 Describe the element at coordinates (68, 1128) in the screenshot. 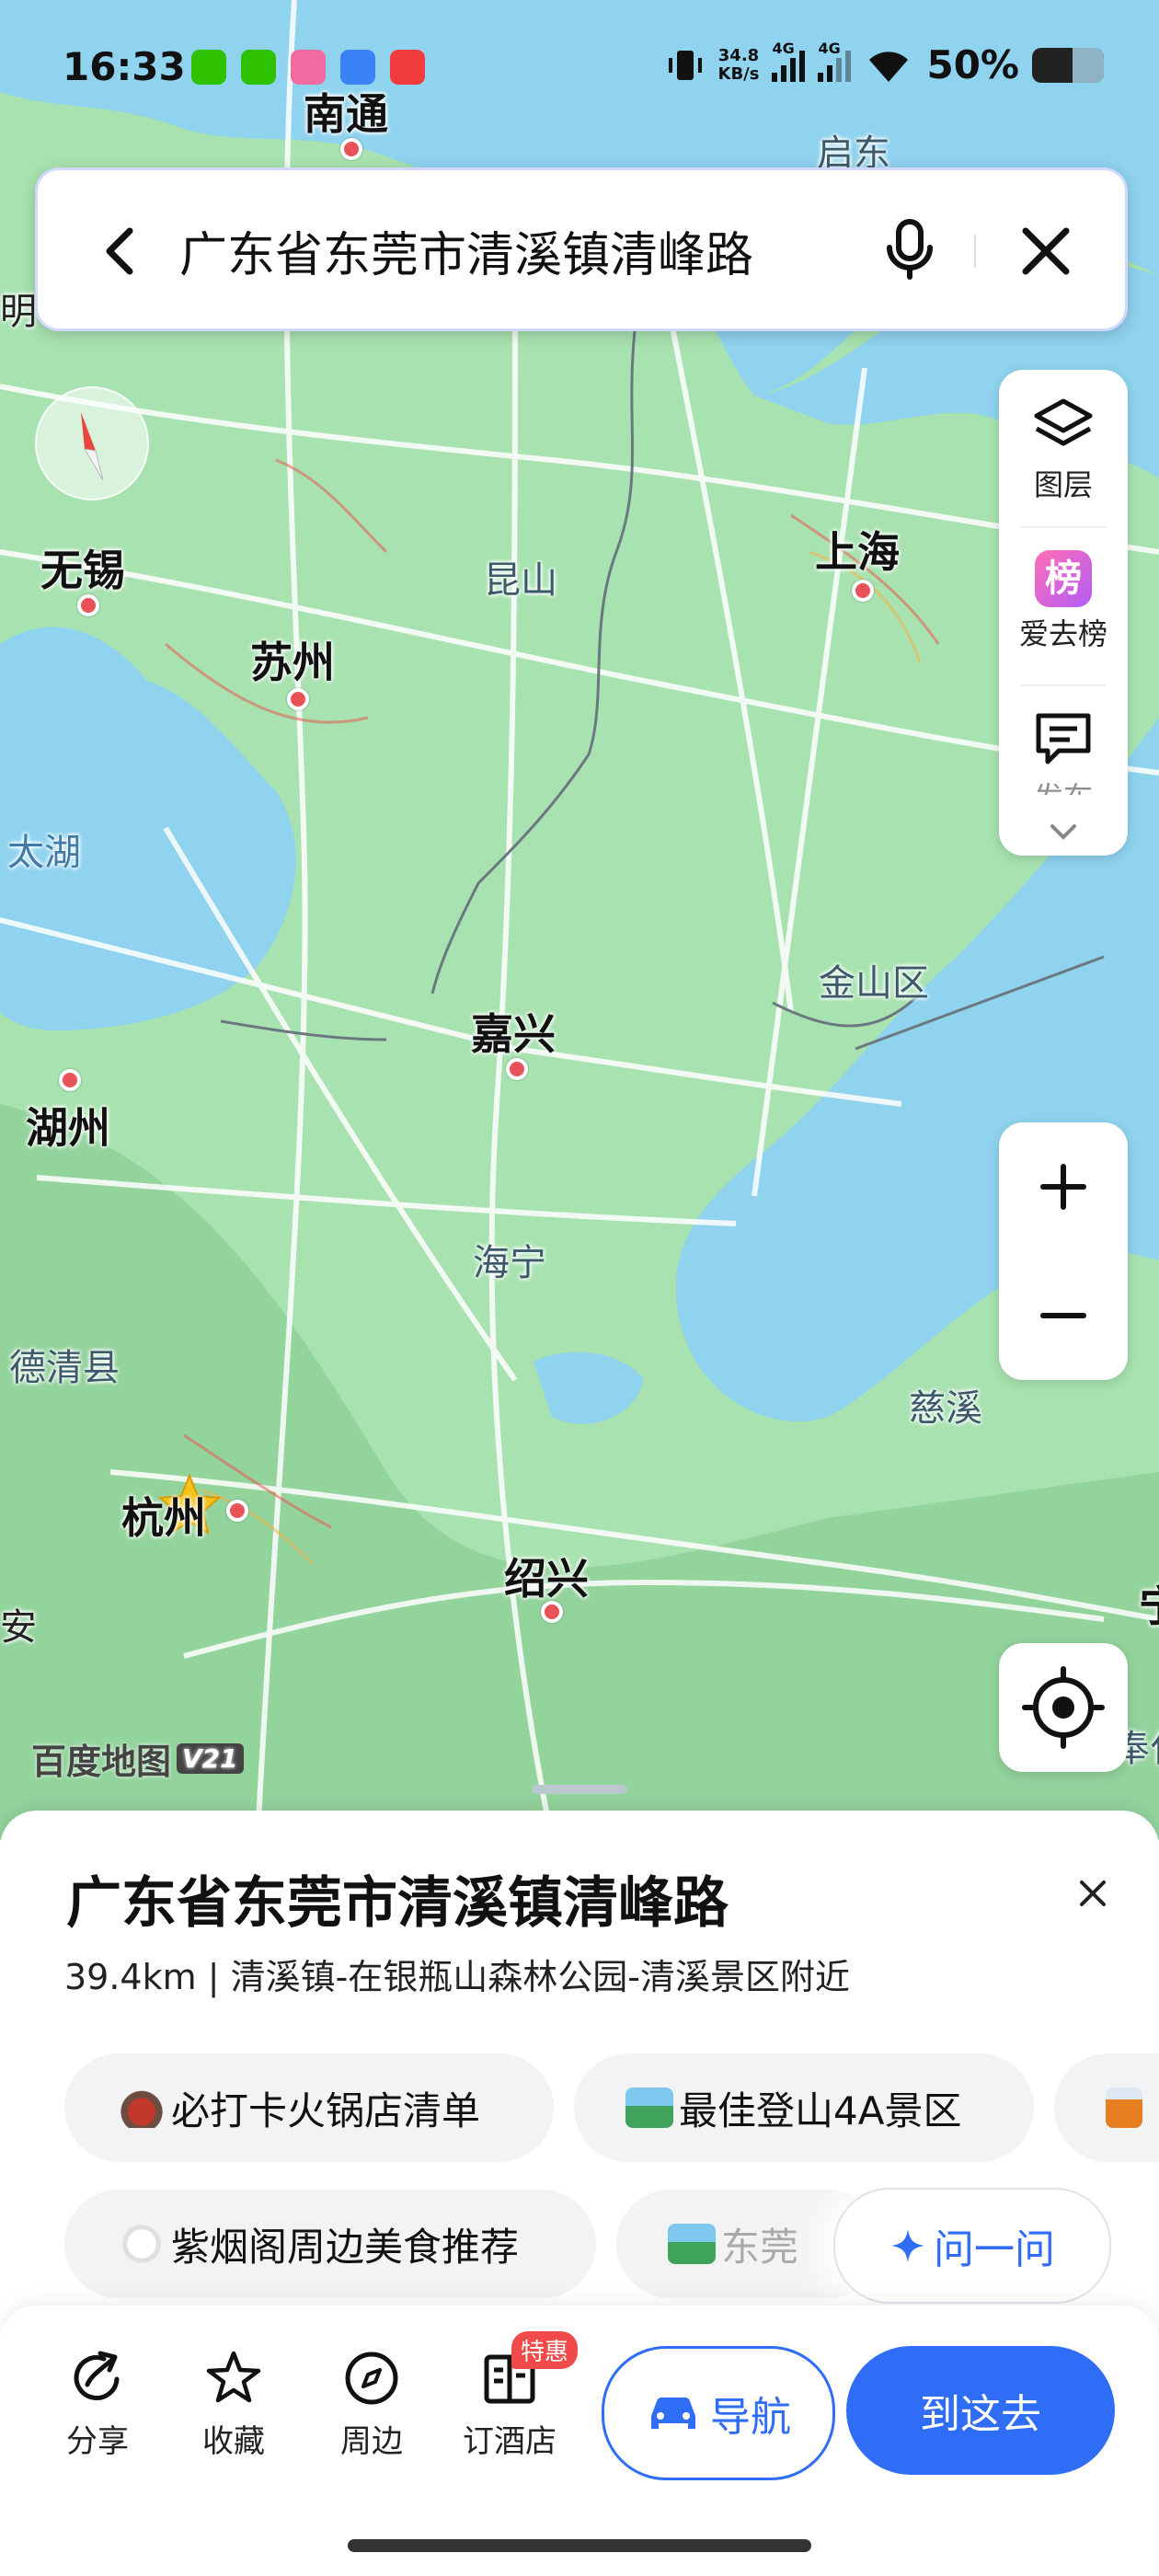

I see `map-label-huzhou: 湖州` at that location.